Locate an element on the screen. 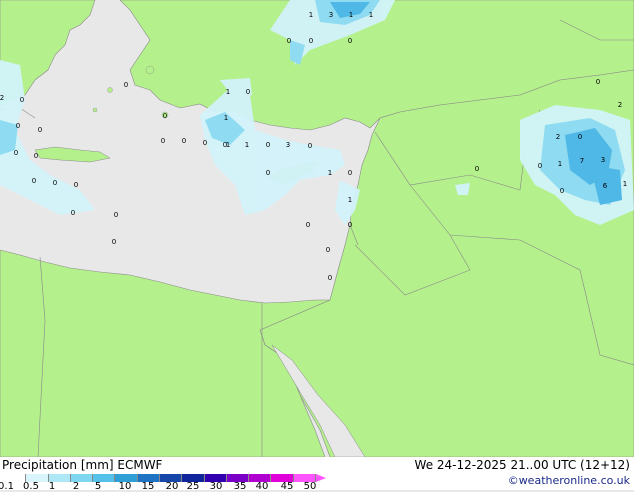  legend-tick-label: 35 is located at coordinates (240, 486).